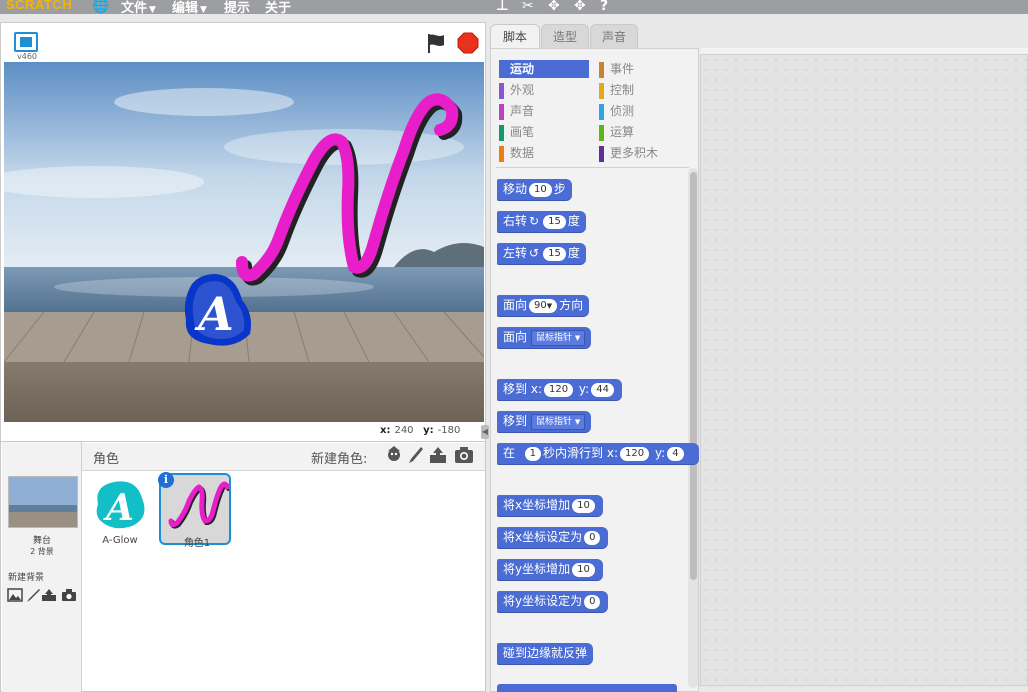  Describe the element at coordinates (565, 36) in the screenshot. I see `tab-costumes: 造型` at that location.